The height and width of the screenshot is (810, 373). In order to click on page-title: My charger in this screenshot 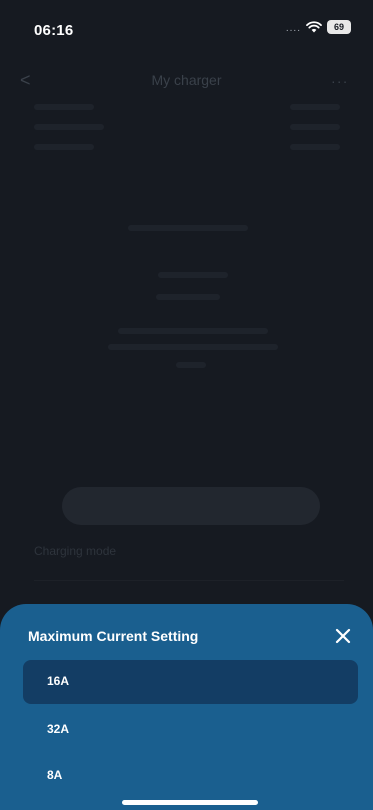, I will do `click(186, 80)`.